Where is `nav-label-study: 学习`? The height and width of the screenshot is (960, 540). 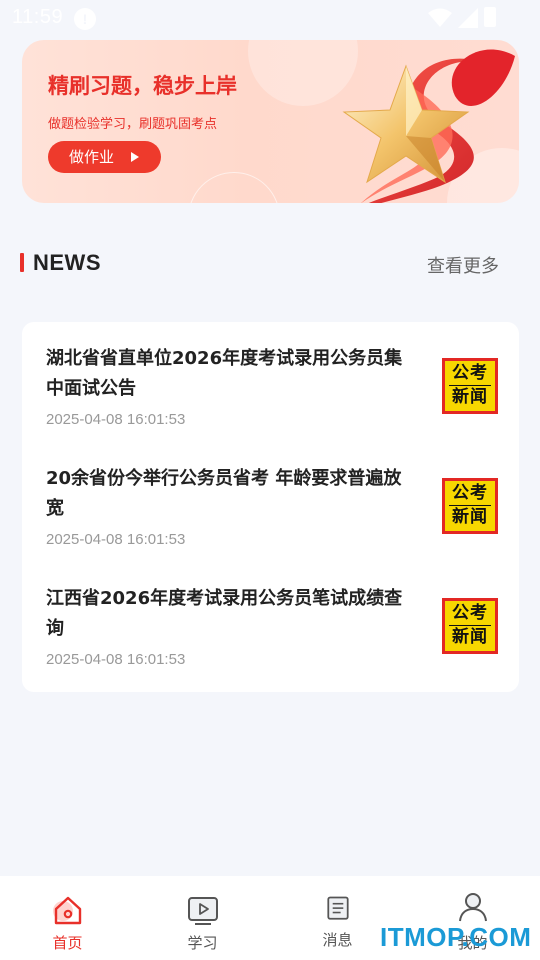
nav-label-study: 学习 is located at coordinates (202, 943).